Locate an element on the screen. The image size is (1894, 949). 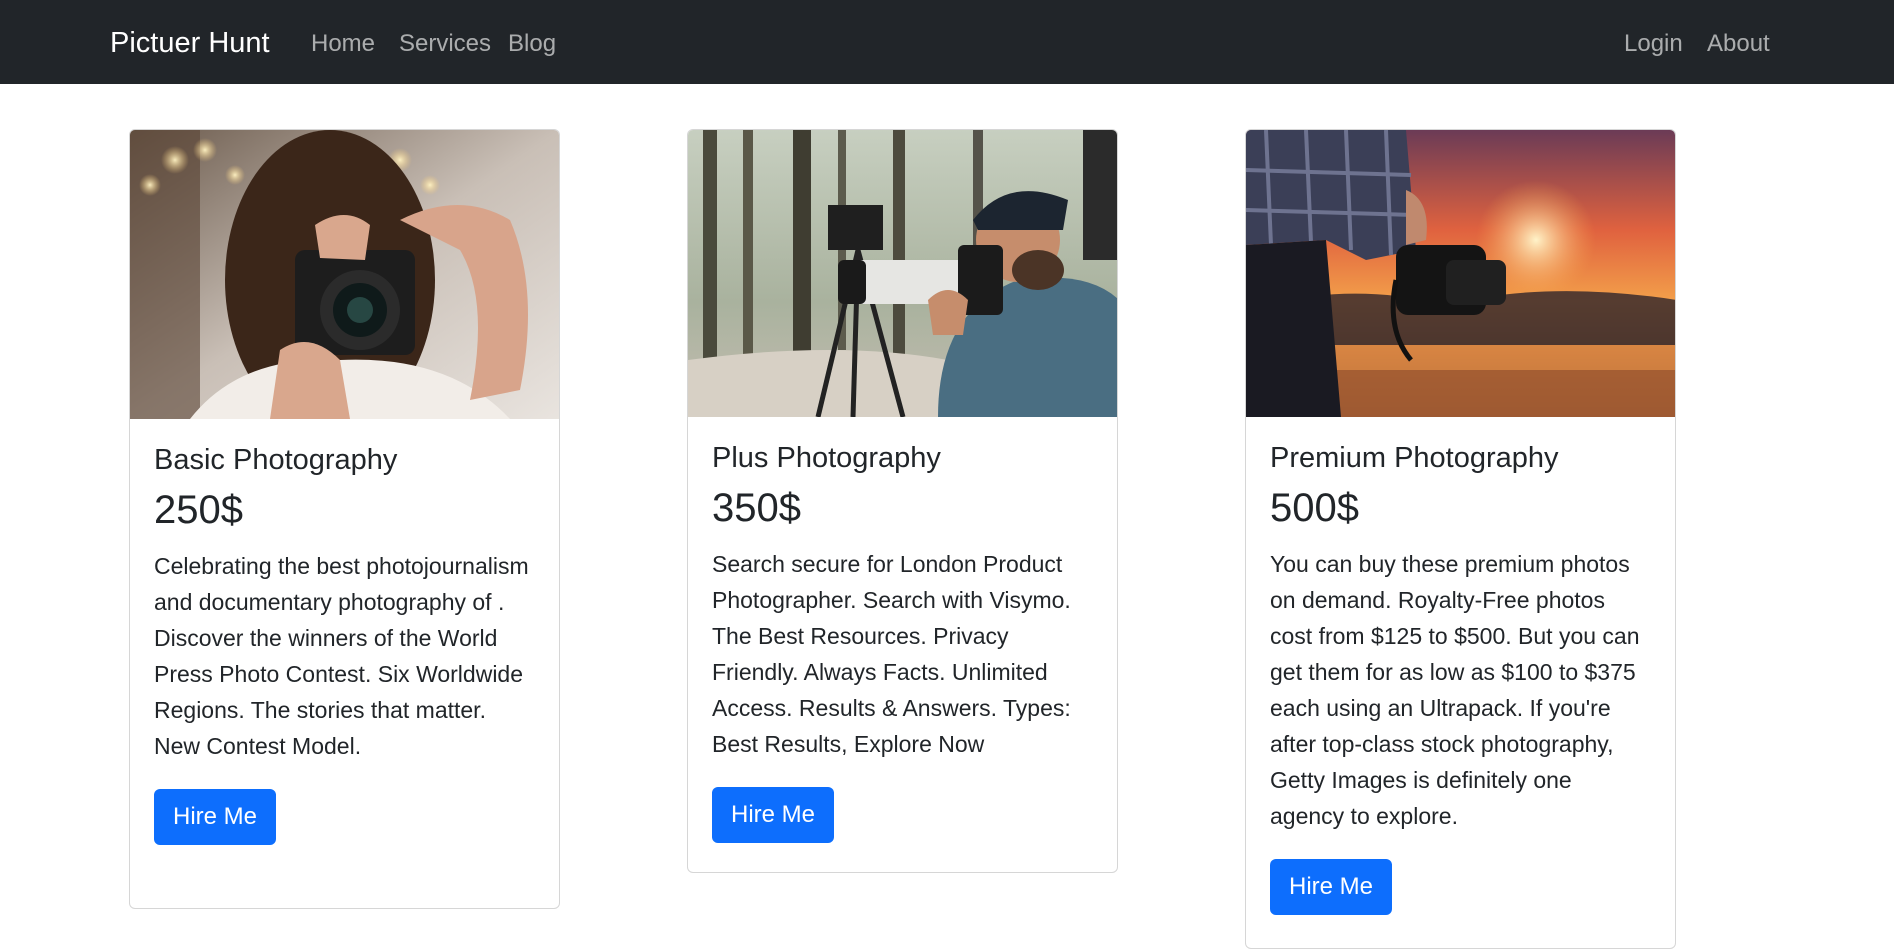
card-price: 250$ is located at coordinates (198, 510).